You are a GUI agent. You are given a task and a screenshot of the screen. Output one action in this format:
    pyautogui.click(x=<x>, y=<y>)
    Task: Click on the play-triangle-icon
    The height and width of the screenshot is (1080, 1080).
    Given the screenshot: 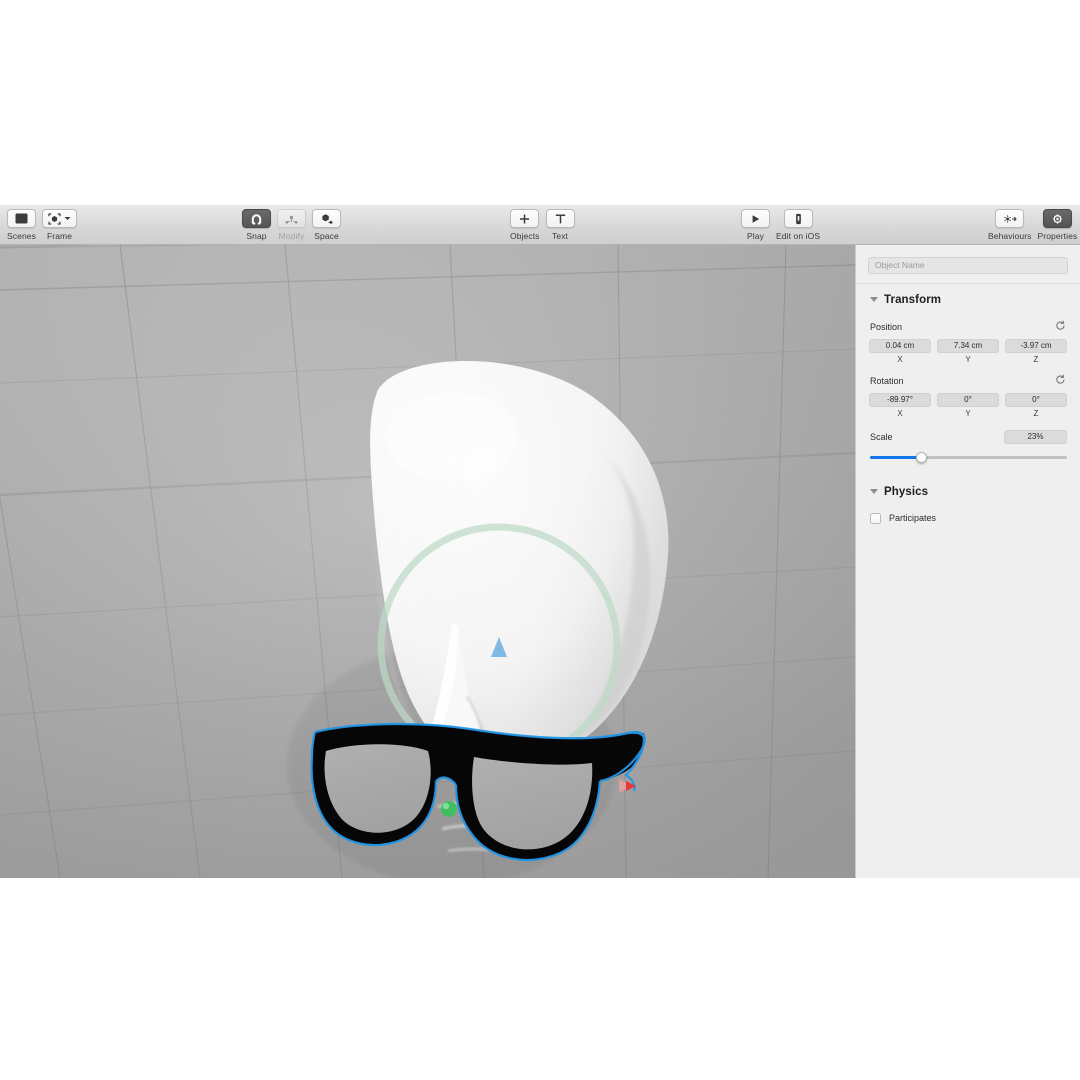 What is the action you would take?
    pyautogui.click(x=755, y=219)
    